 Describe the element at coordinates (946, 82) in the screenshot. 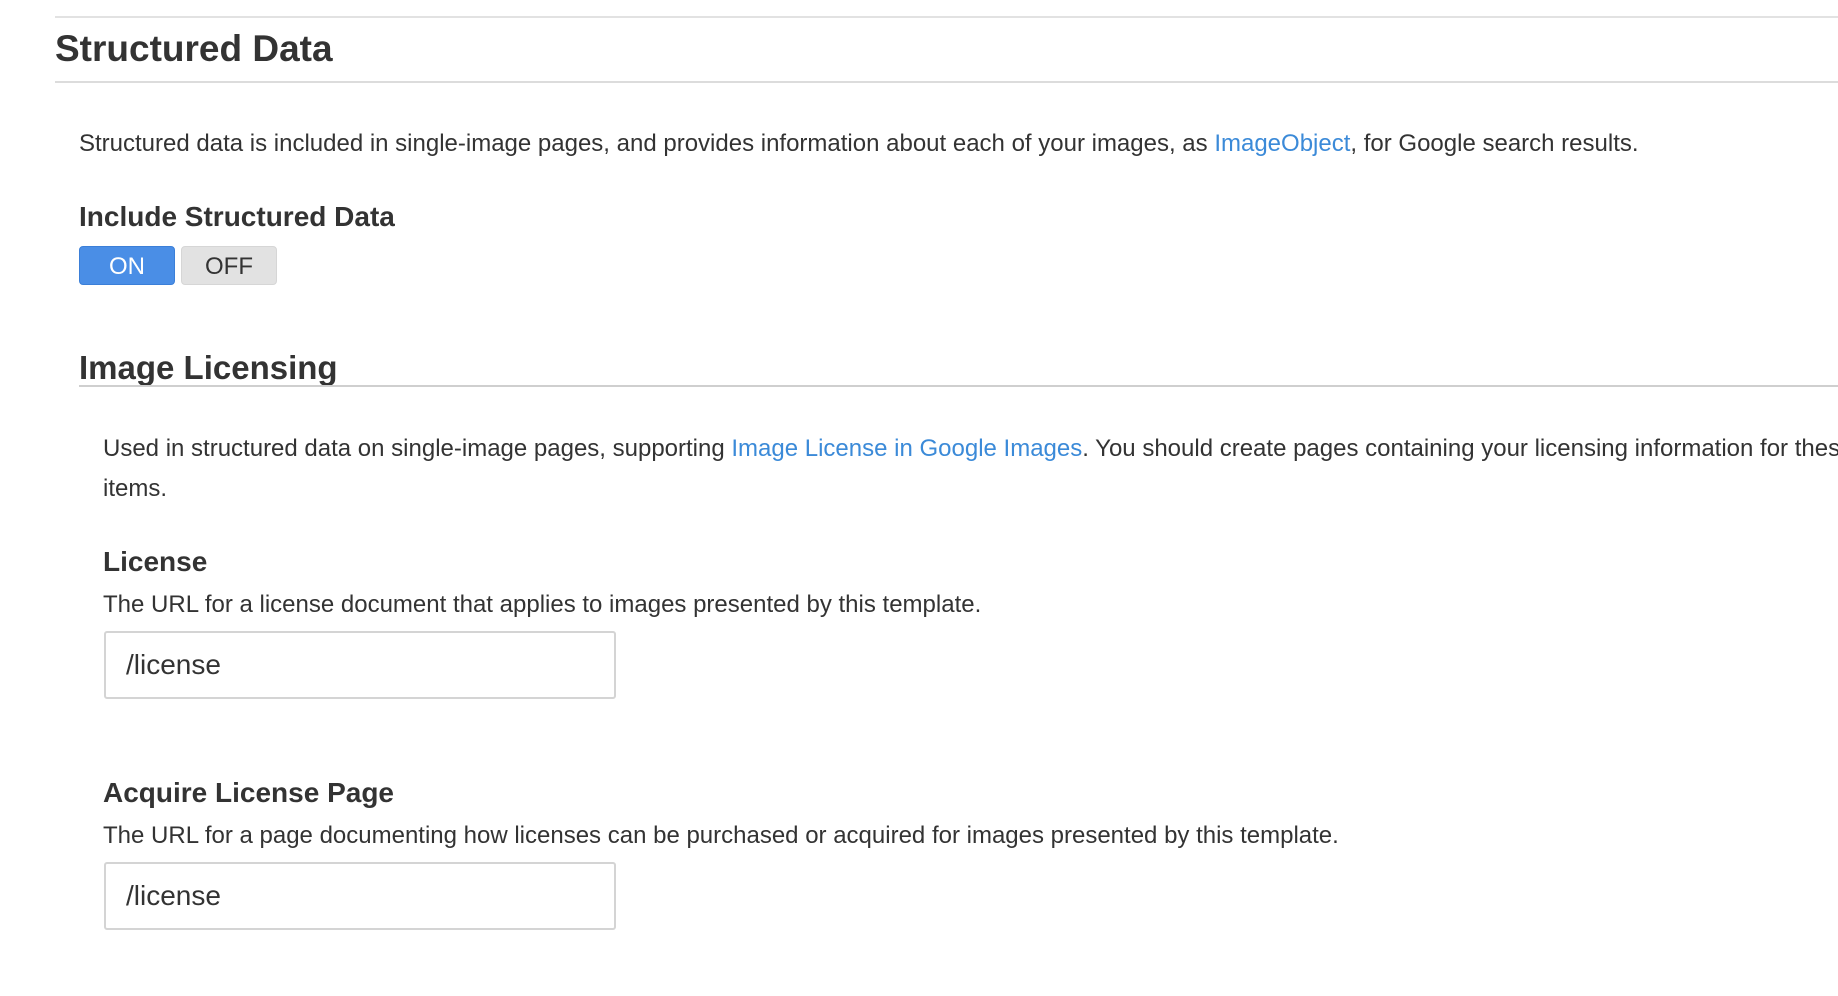

I see `section-divider` at that location.